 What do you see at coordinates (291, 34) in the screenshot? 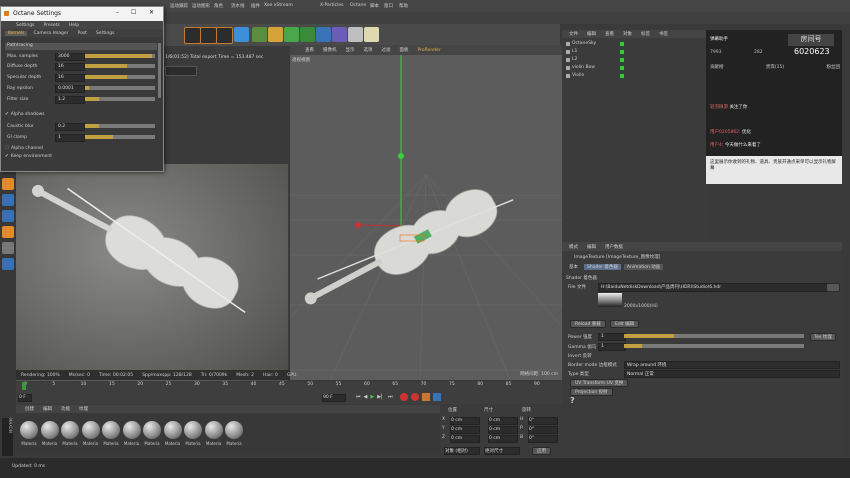
I see `generator-icon` at bounding box center [291, 34].